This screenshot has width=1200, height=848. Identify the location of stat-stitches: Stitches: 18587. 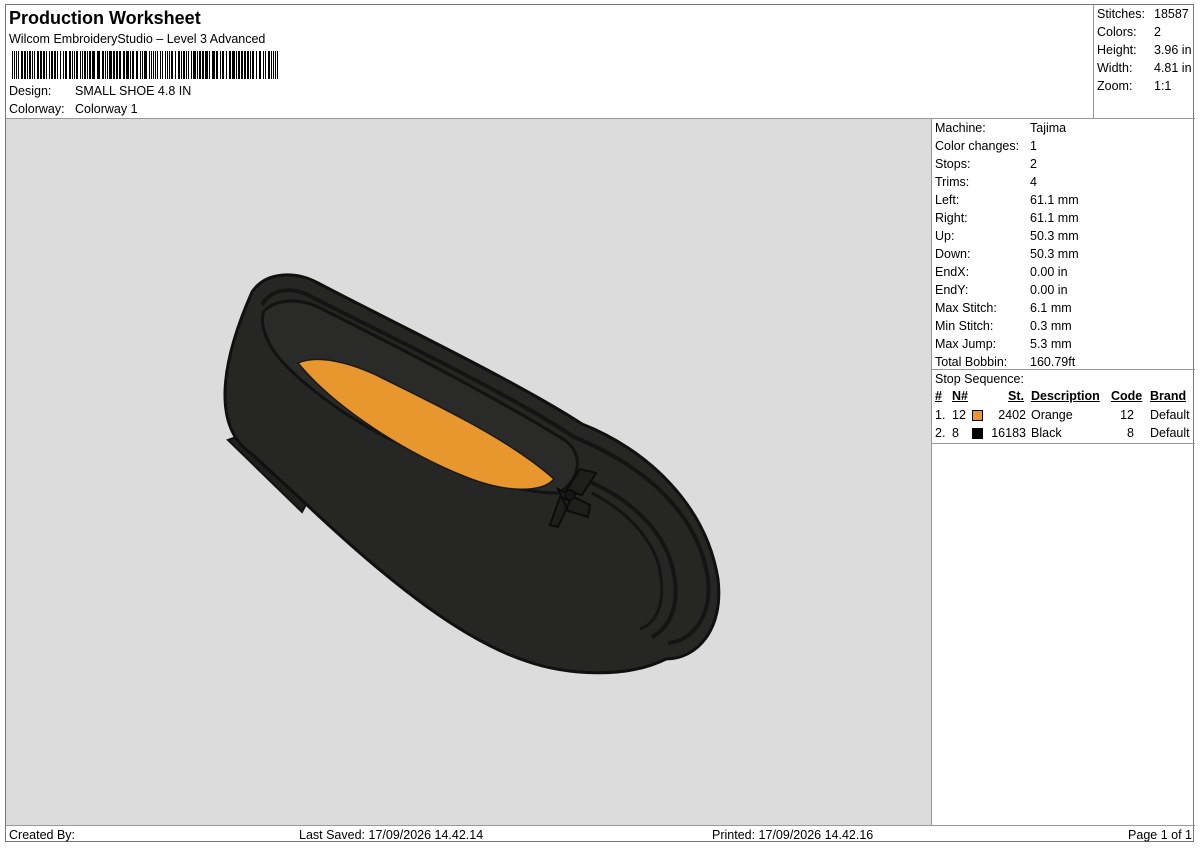
(1143, 14).